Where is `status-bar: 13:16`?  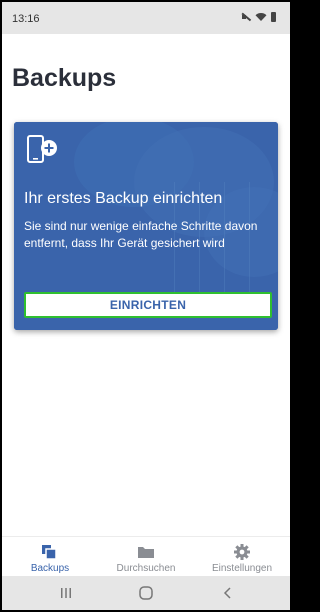
status-bar: 13:16 is located at coordinates (146, 18).